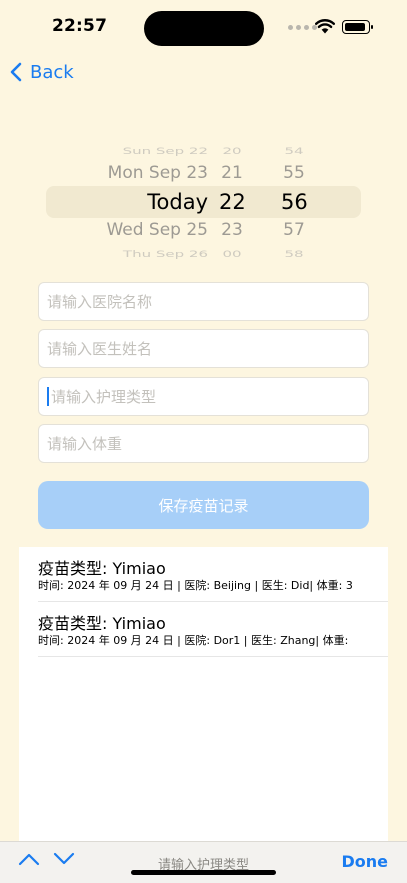 The height and width of the screenshot is (883, 407). I want to click on picker-minute: 54, so click(294, 151).